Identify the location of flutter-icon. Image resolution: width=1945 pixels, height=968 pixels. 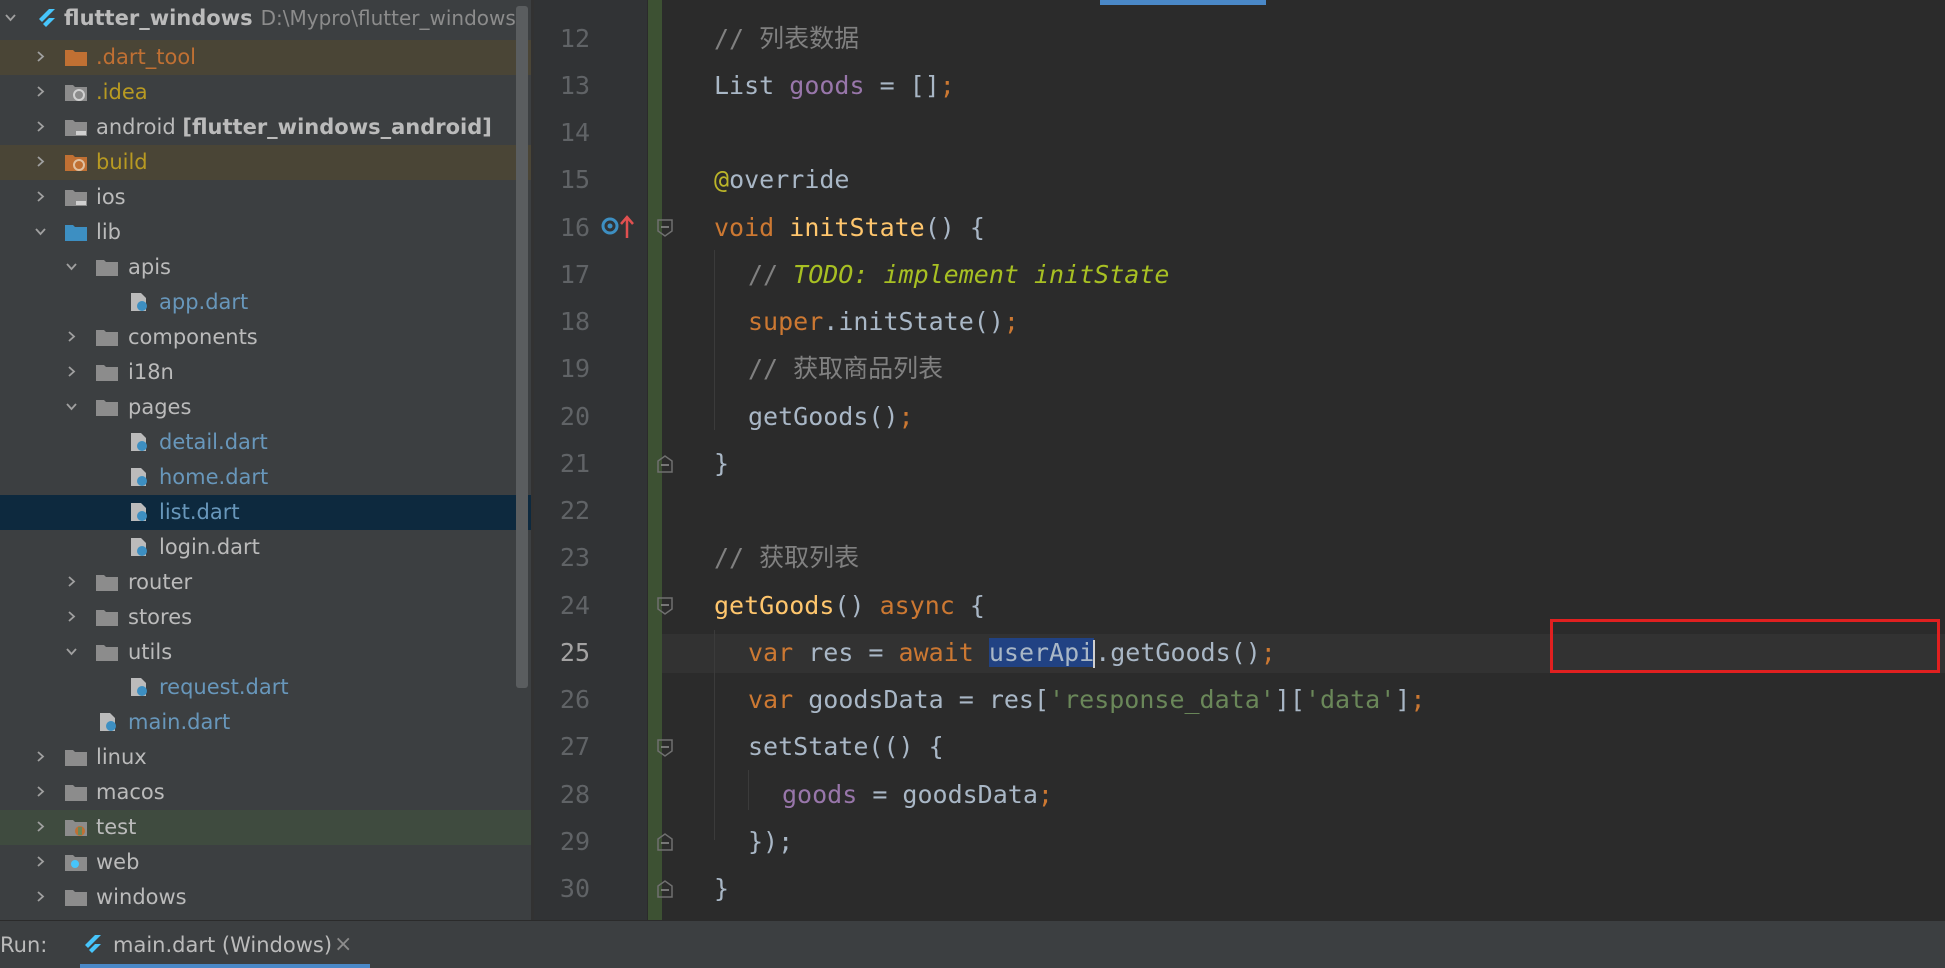
(93, 944).